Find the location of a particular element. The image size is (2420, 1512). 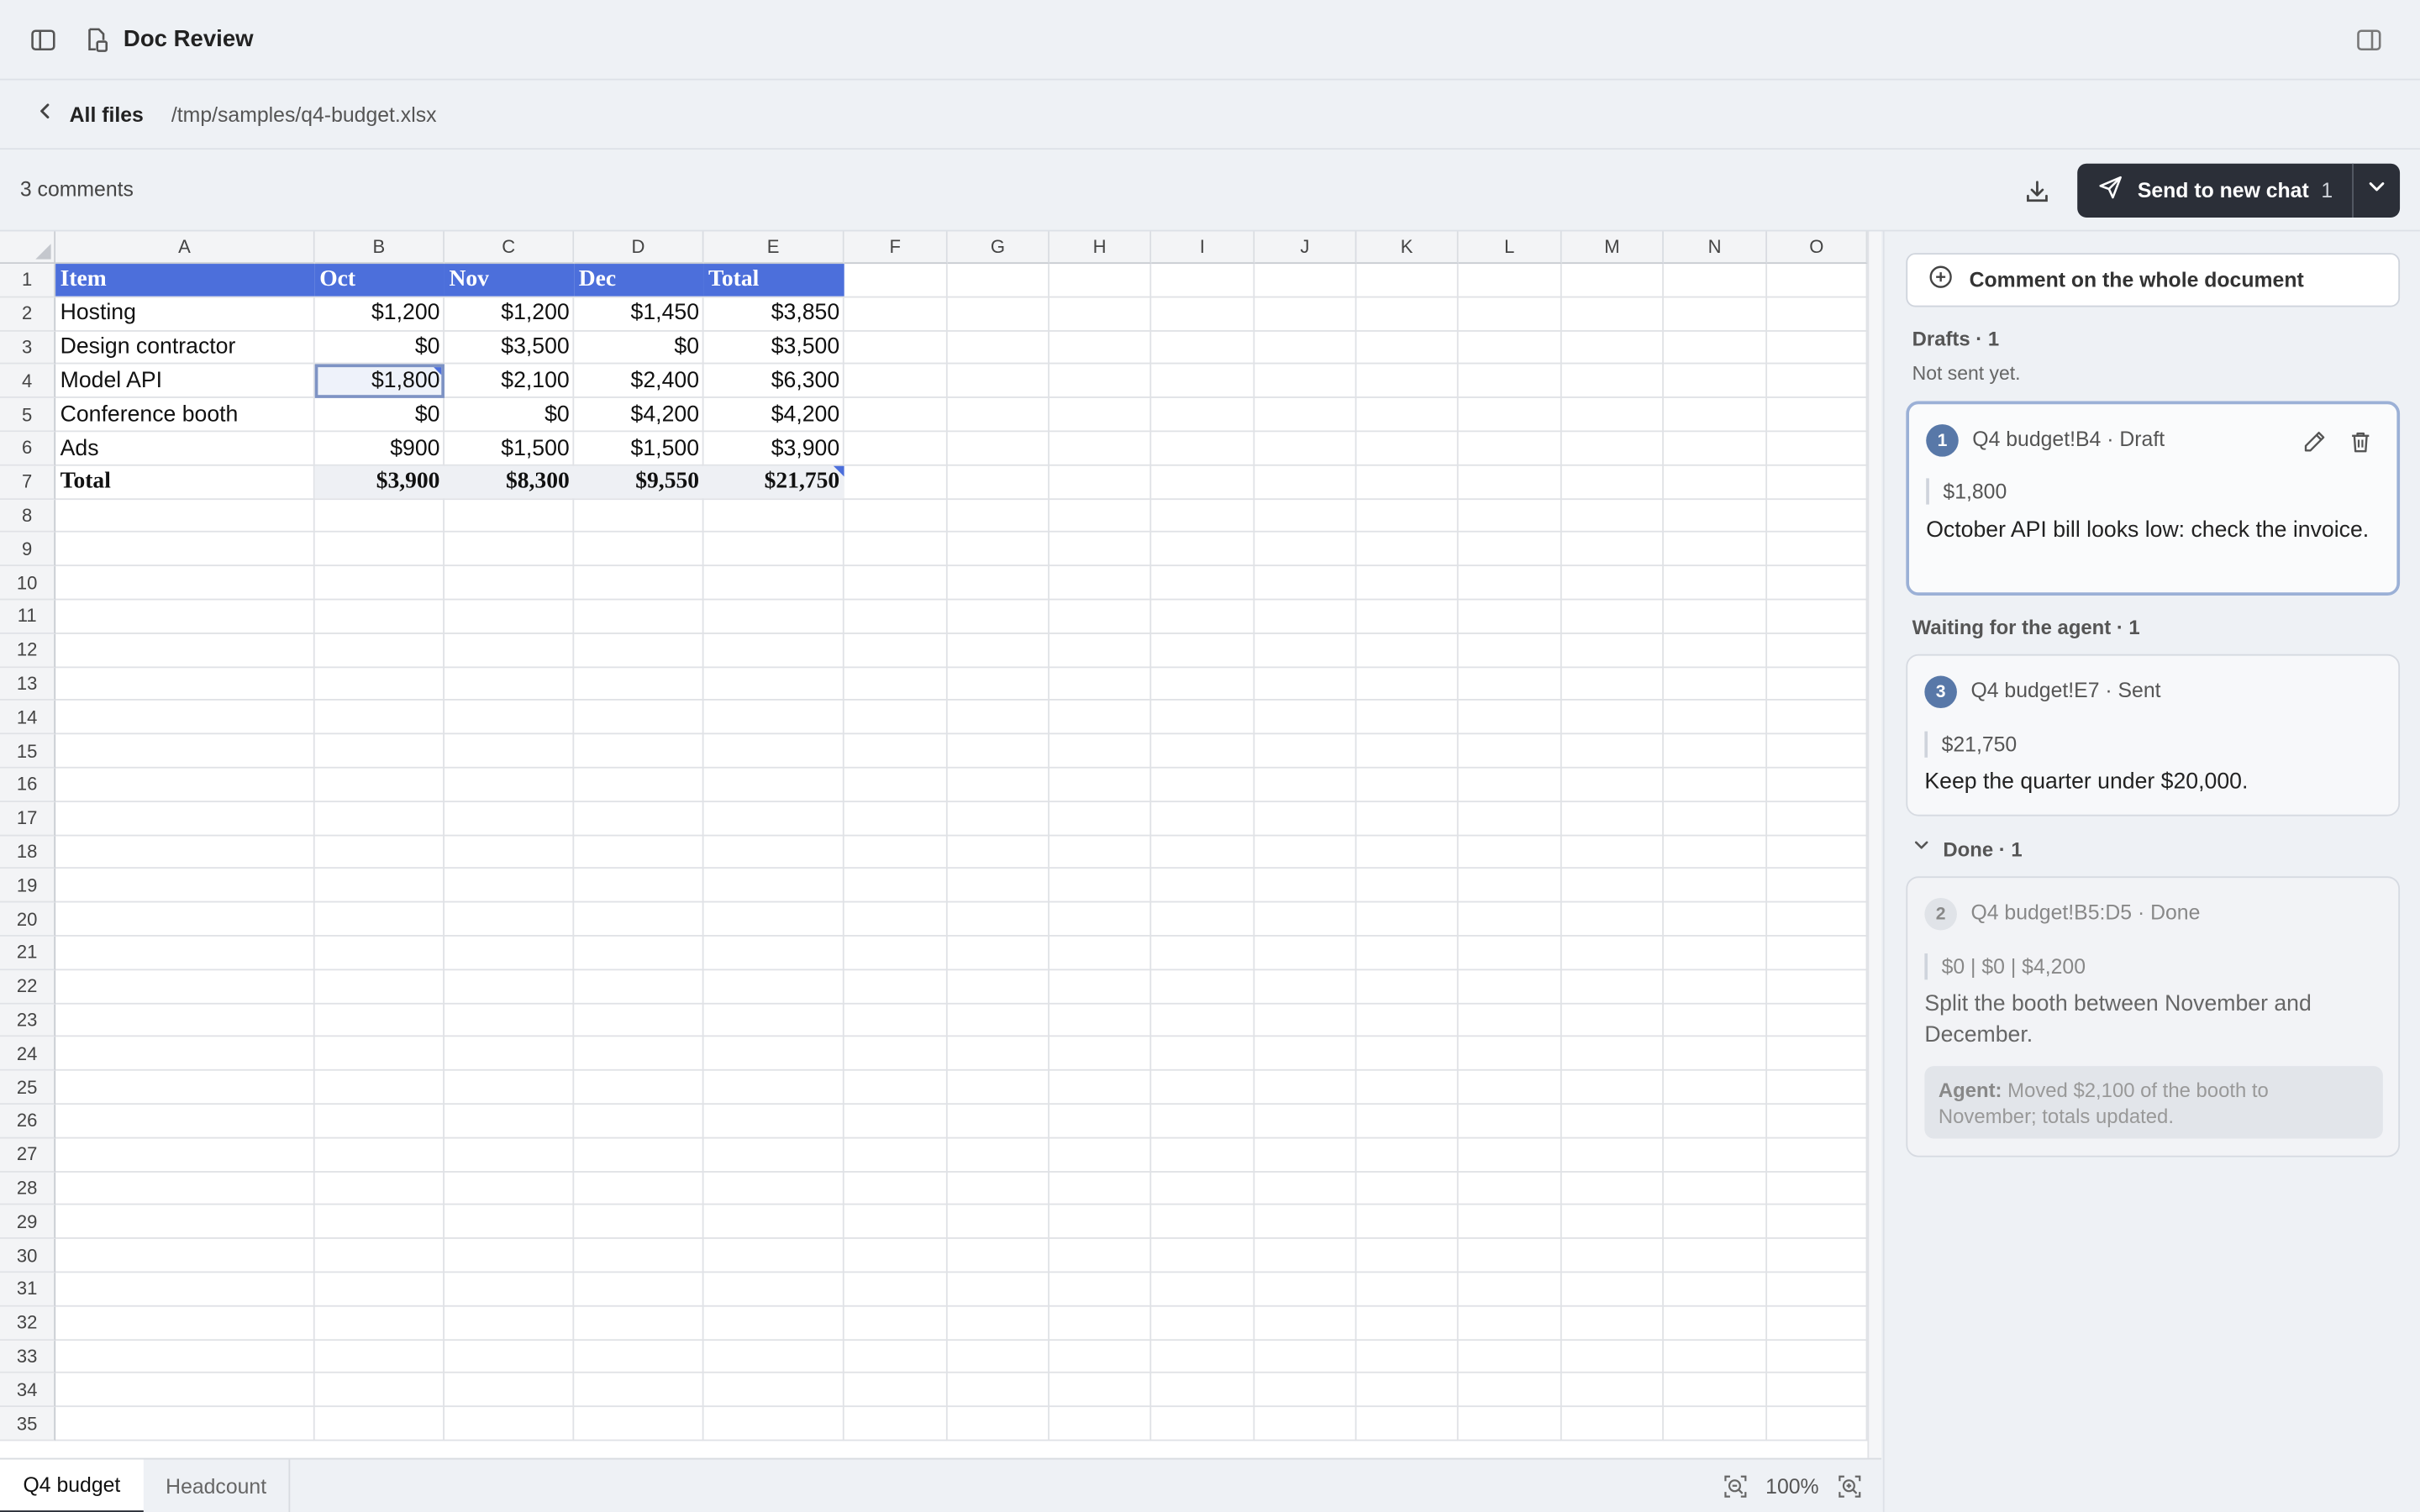

comment-whole-document-button: Comment on the whole document is located at coordinates (2153, 280).